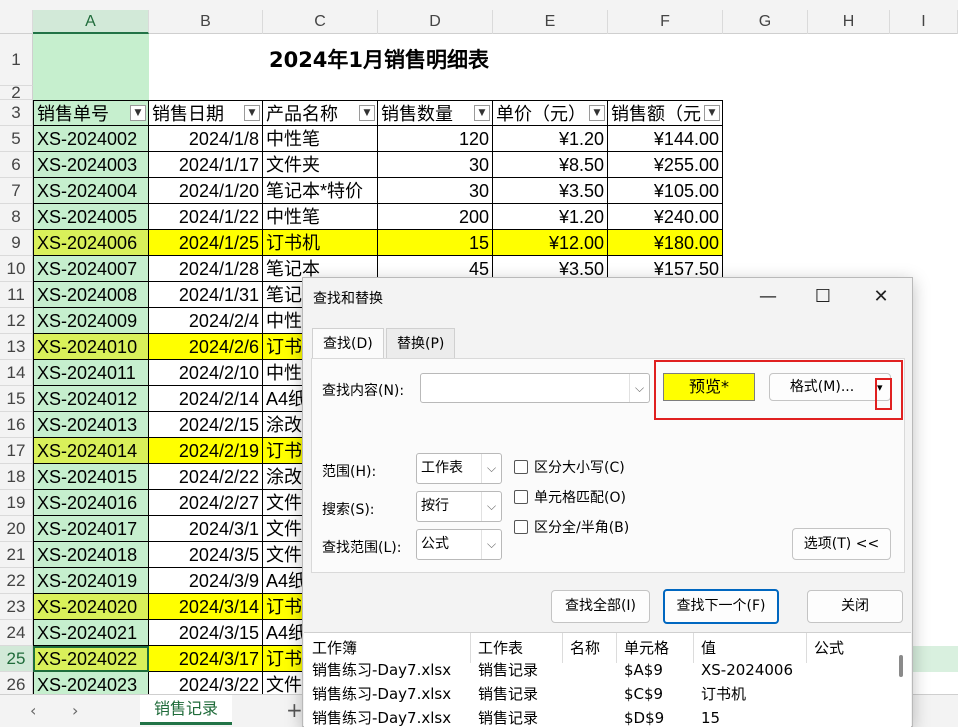 This screenshot has height=727, width=958. What do you see at coordinates (901, 666) in the screenshot?
I see `results-scrollbar` at bounding box center [901, 666].